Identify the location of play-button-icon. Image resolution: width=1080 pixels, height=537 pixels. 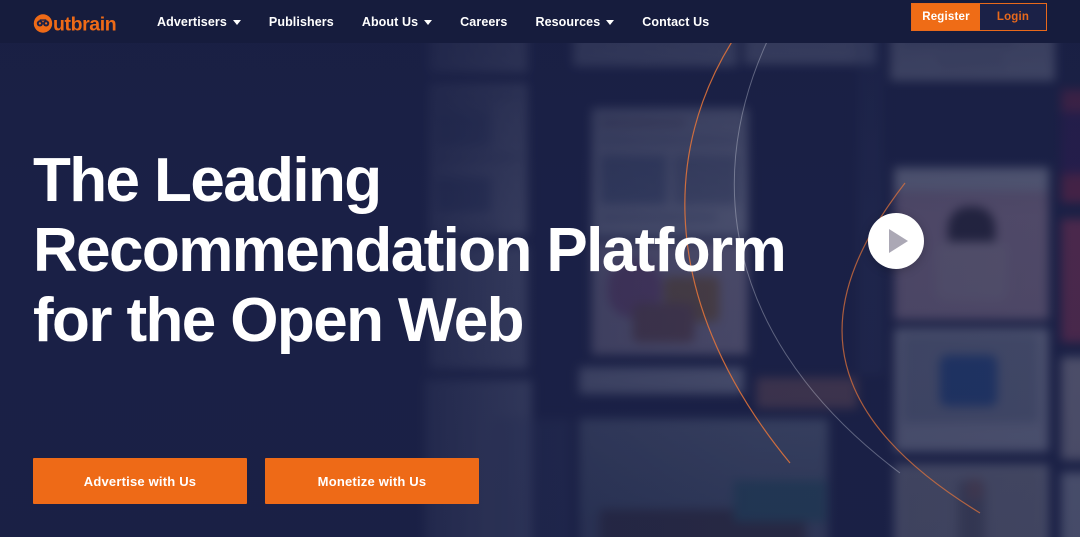
(896, 241).